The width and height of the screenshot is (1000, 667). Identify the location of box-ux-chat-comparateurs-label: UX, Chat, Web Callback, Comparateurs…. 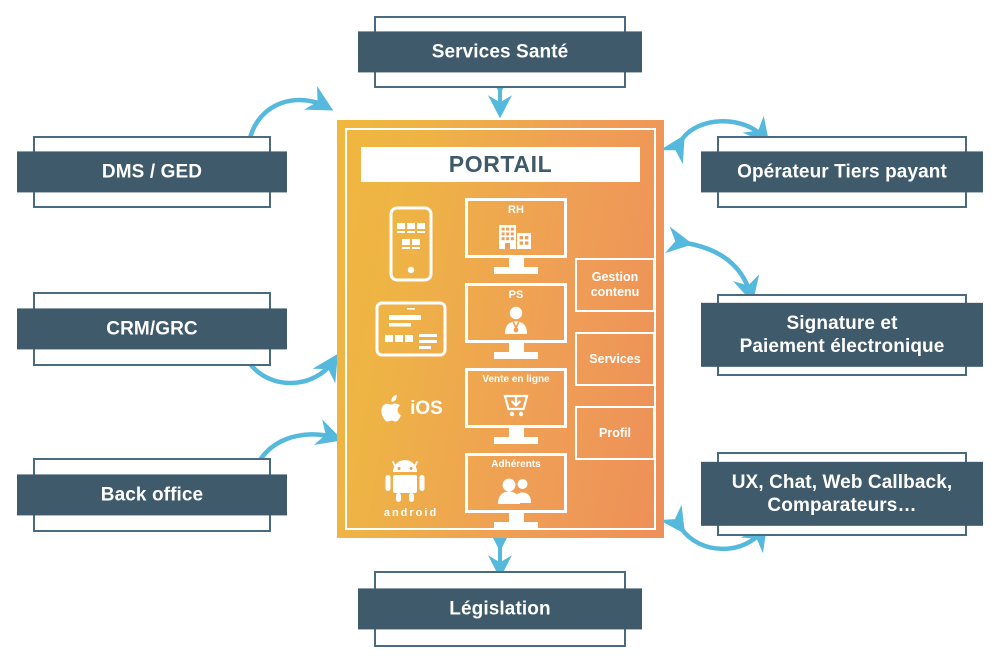
(842, 494).